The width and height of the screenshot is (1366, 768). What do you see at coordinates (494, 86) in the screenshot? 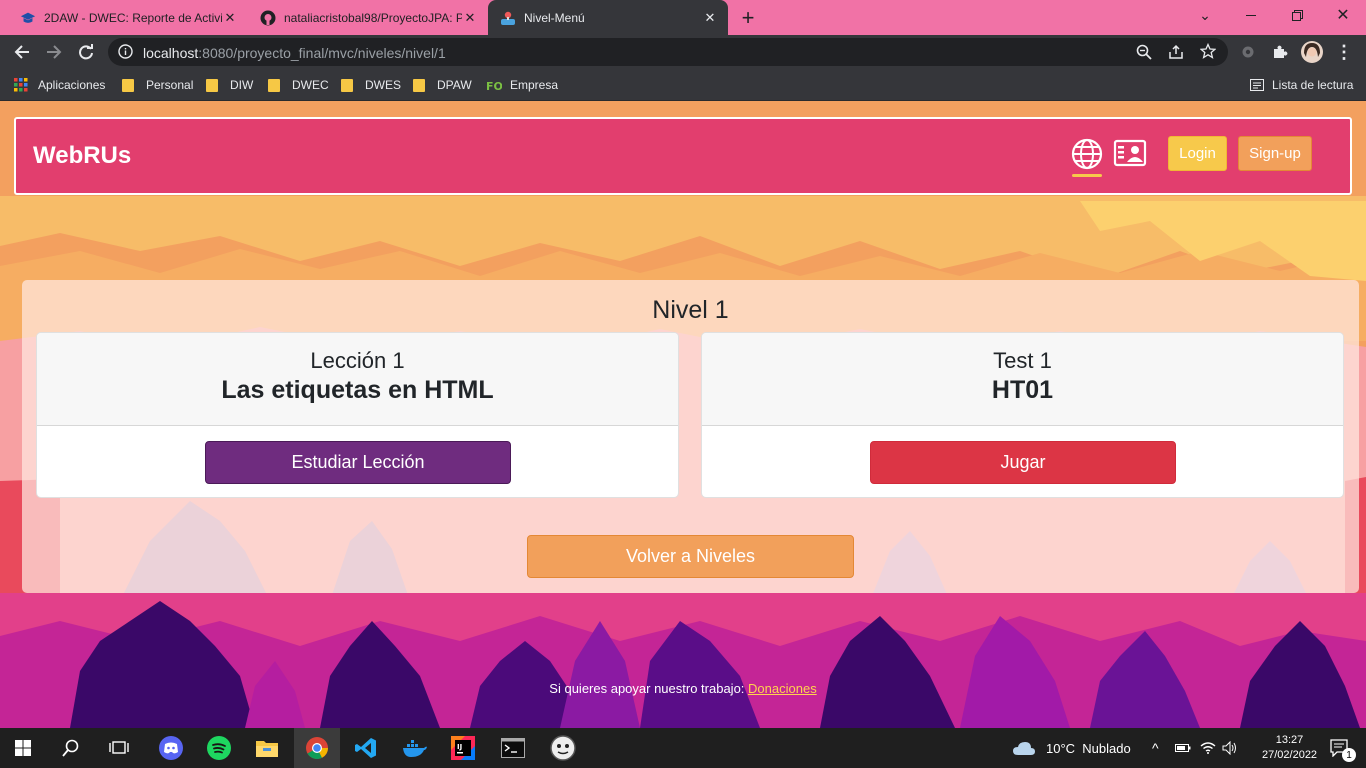
I see `svg-text: FOL` at bounding box center [494, 86].